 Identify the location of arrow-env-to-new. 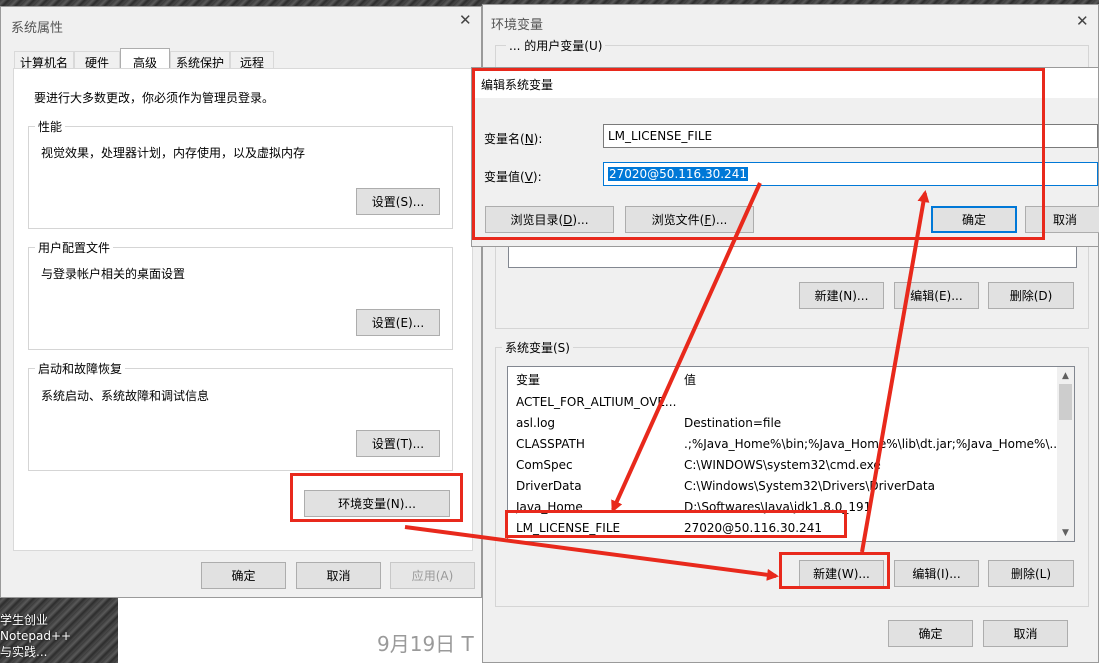
(591, 553).